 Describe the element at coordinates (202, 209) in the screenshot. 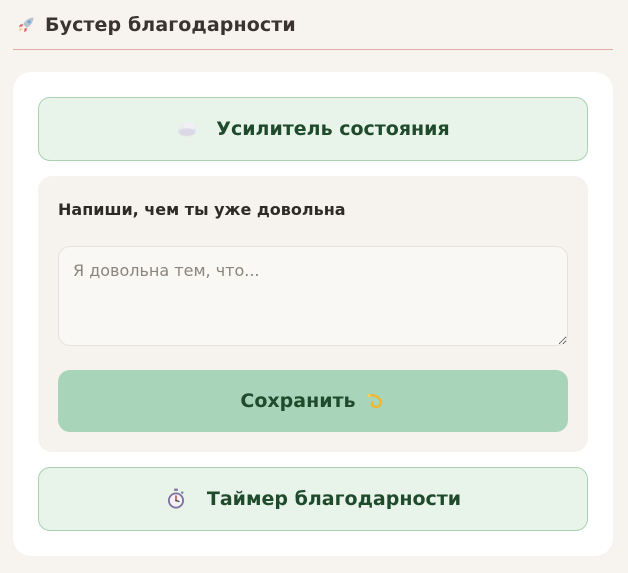

I see `gratitude-prompt: Напиши, чем ты уже довольна` at that location.